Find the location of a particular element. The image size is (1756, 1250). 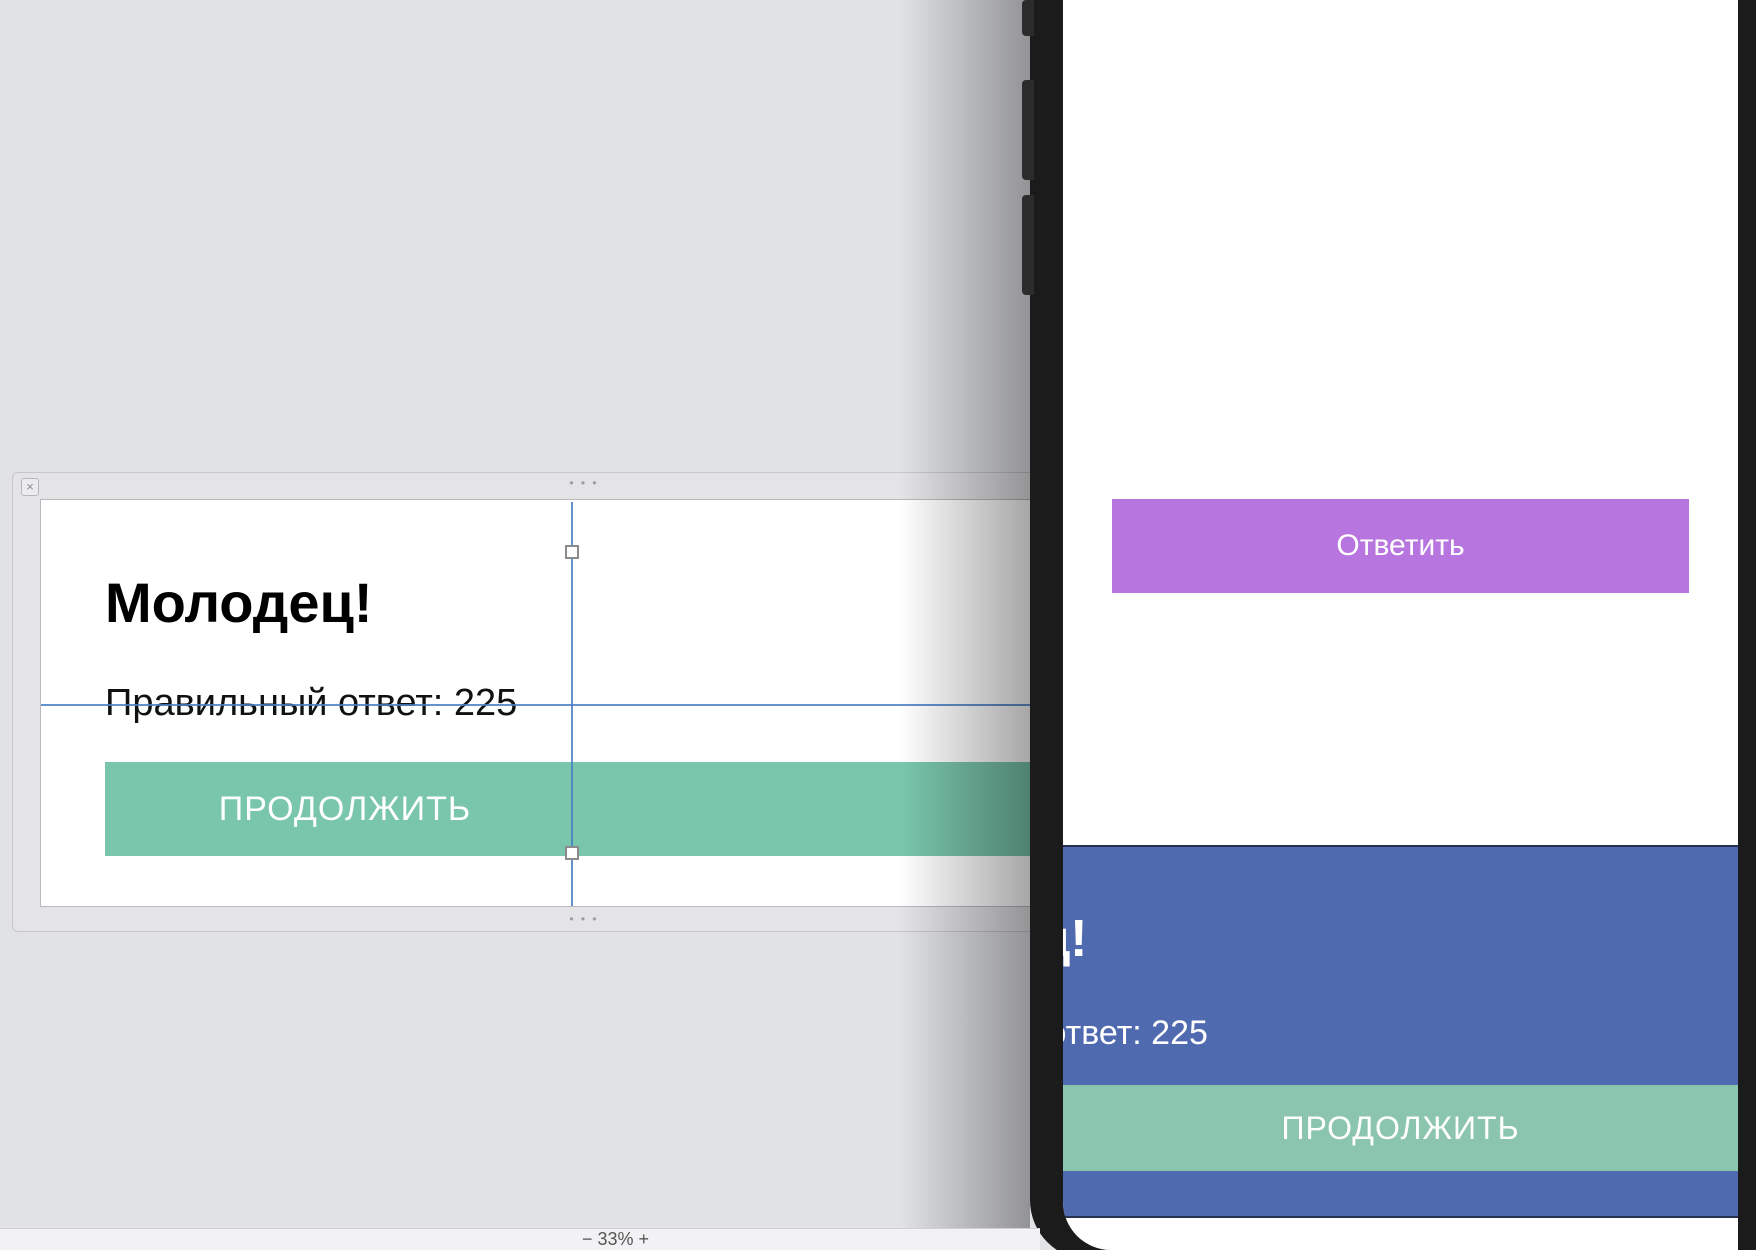

answer-button: Ответить is located at coordinates (1400, 546).